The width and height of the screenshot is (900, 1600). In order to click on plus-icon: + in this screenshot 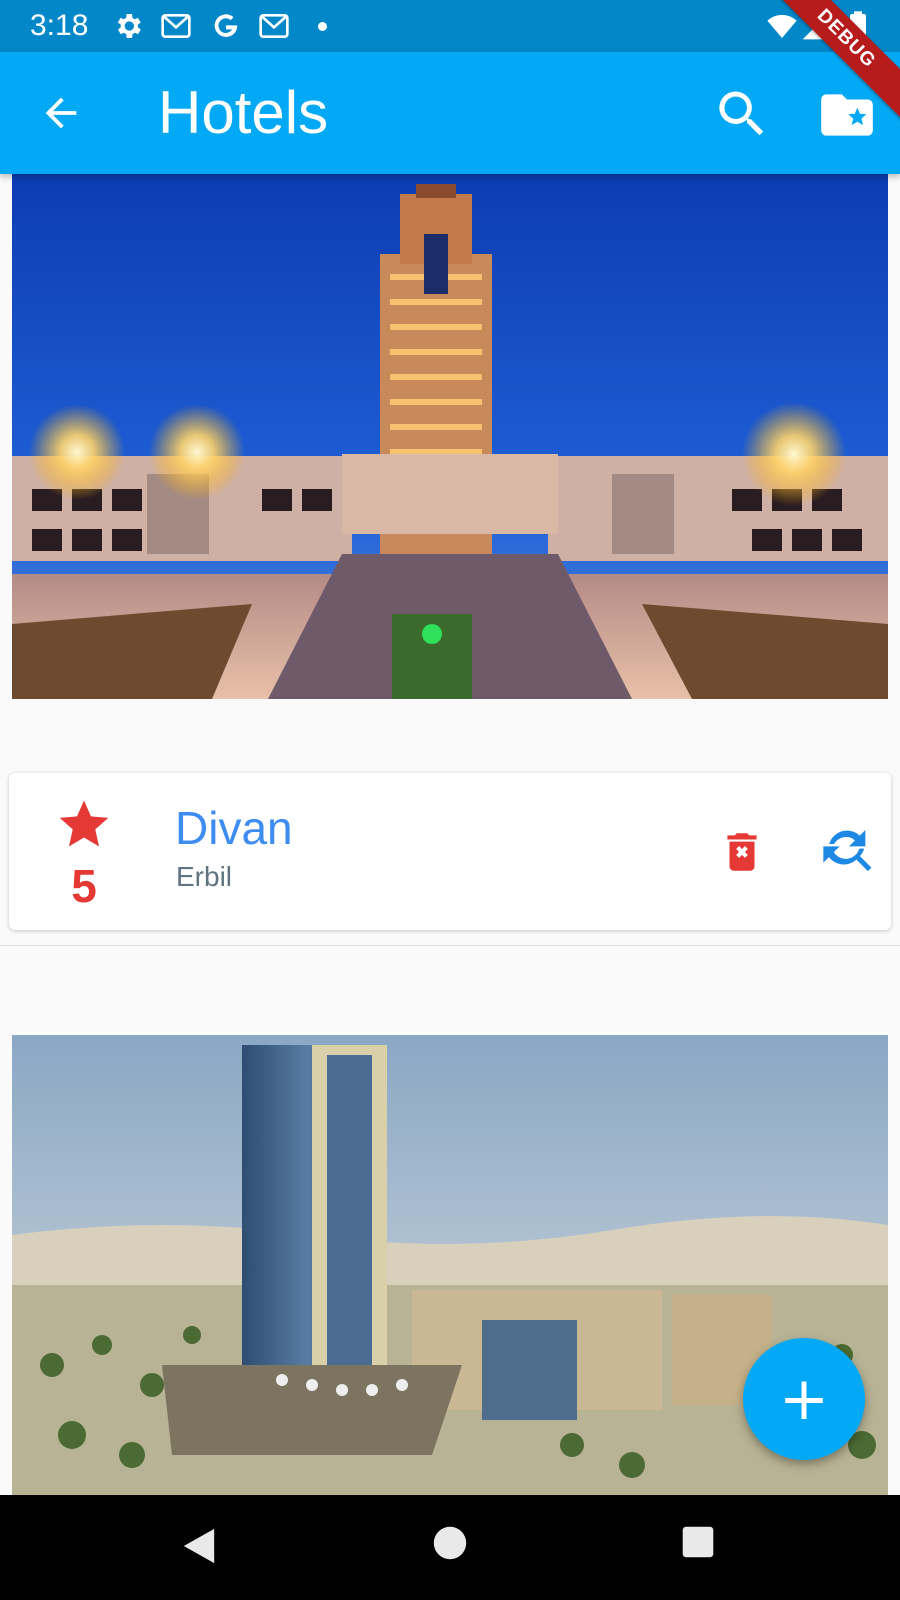, I will do `click(804, 1399)`.